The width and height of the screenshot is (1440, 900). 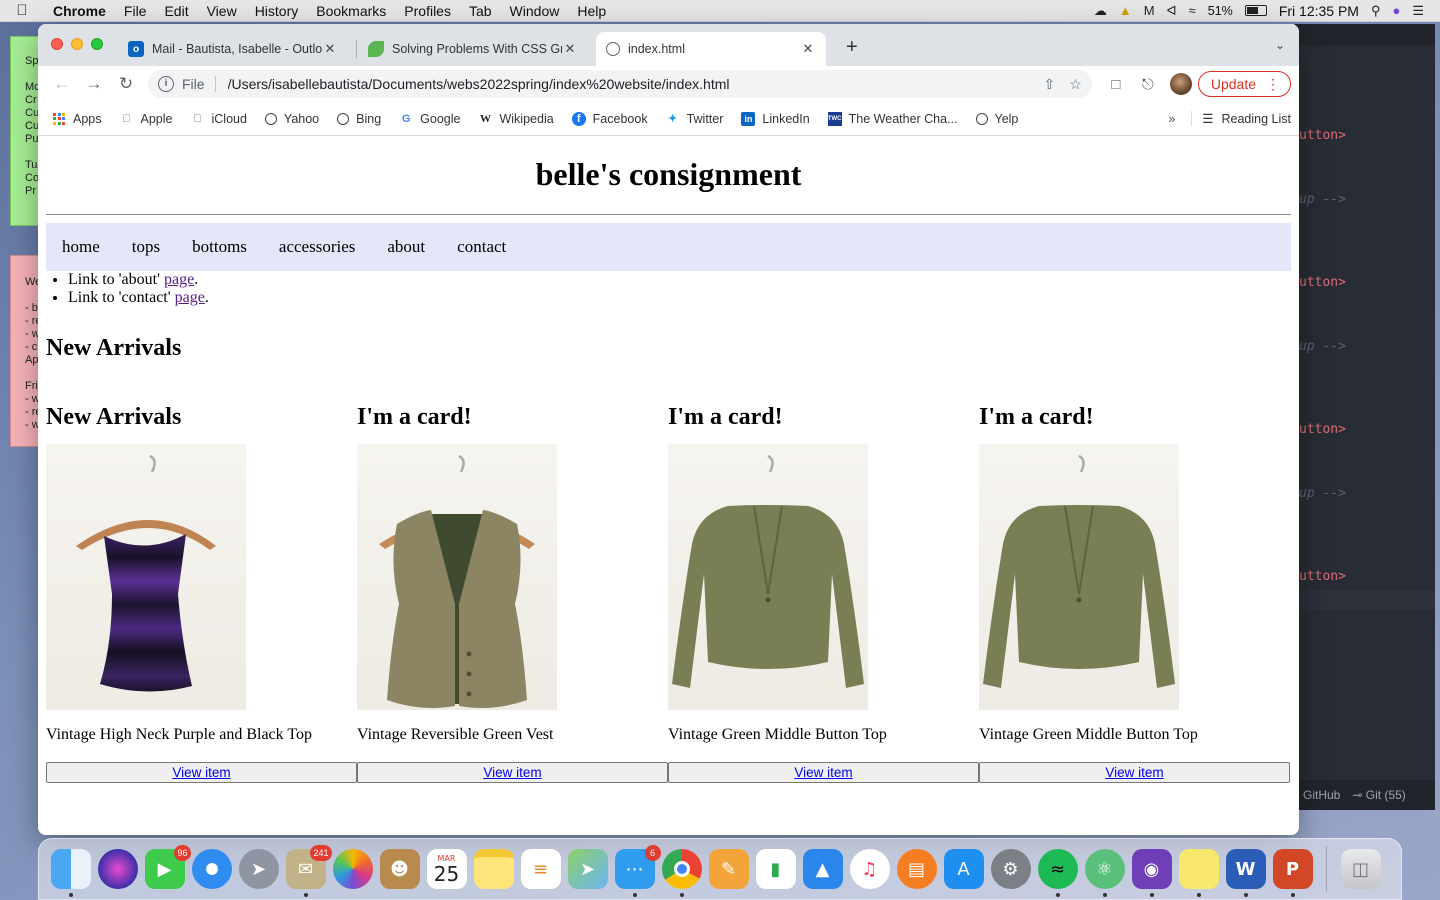 I want to click on stickies-icon, so click(x=1198, y=873).